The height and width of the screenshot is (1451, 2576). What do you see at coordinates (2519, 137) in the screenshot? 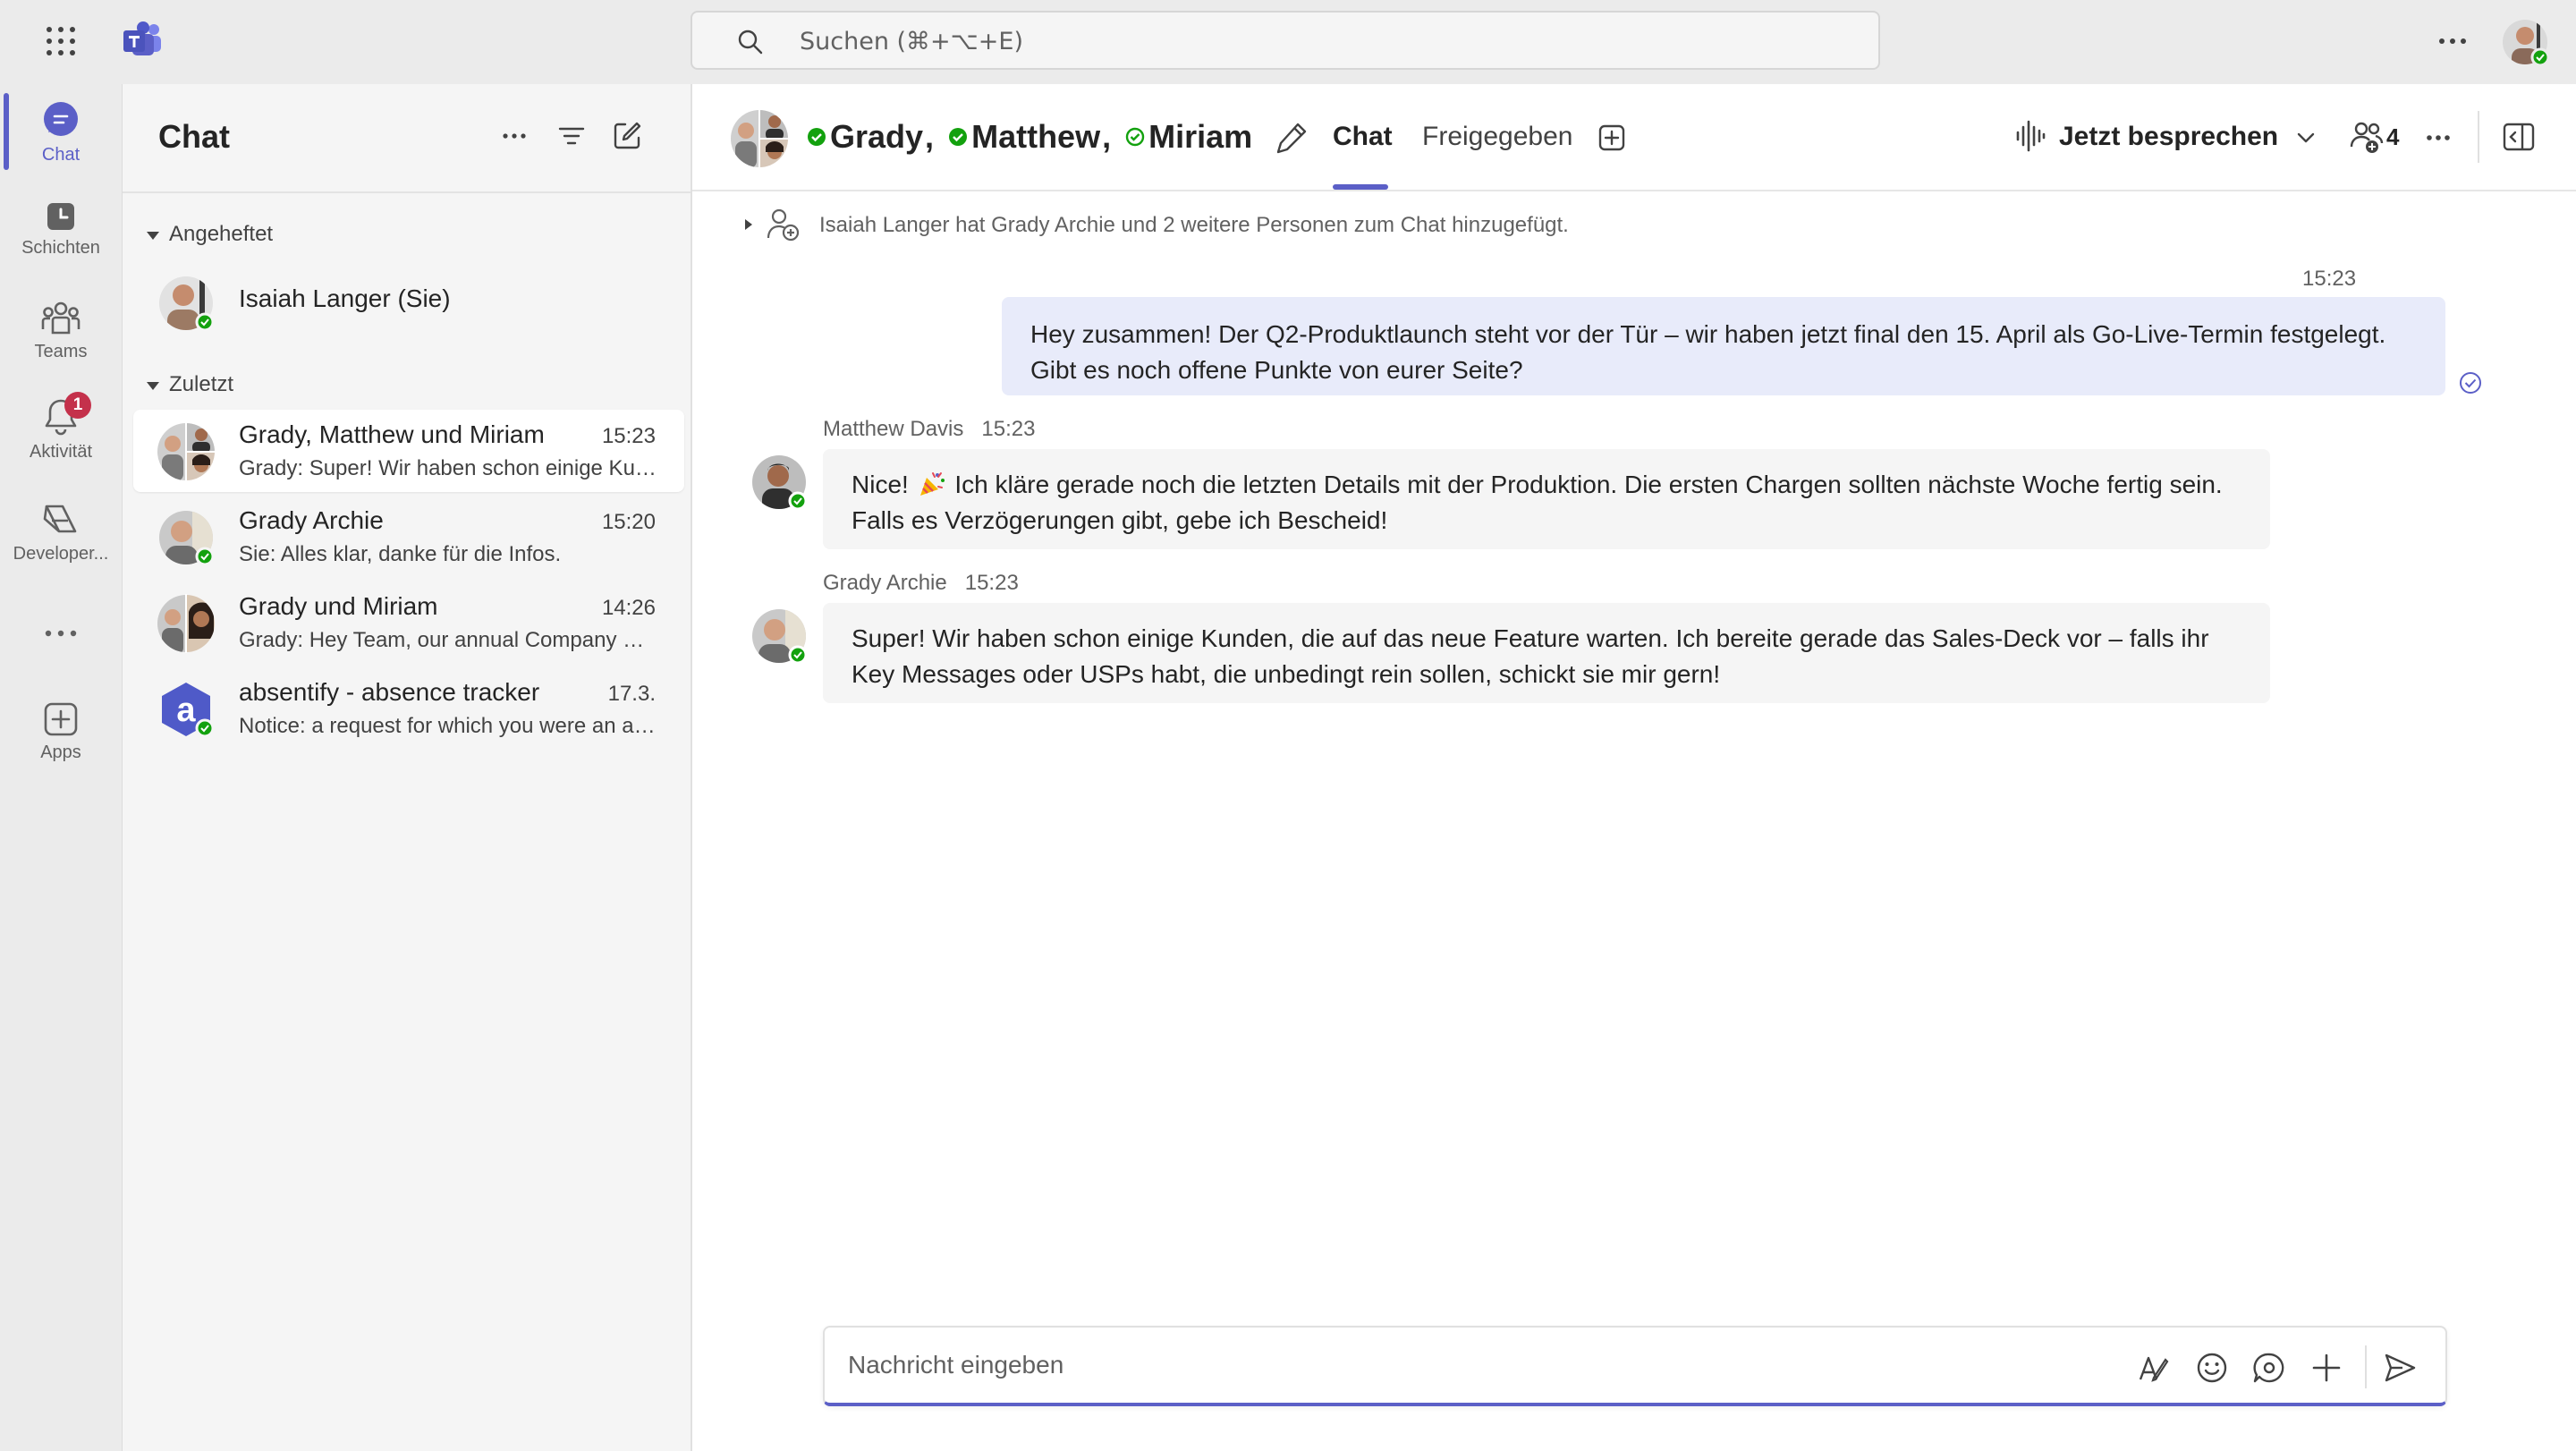
I see `side-panel-icon` at bounding box center [2519, 137].